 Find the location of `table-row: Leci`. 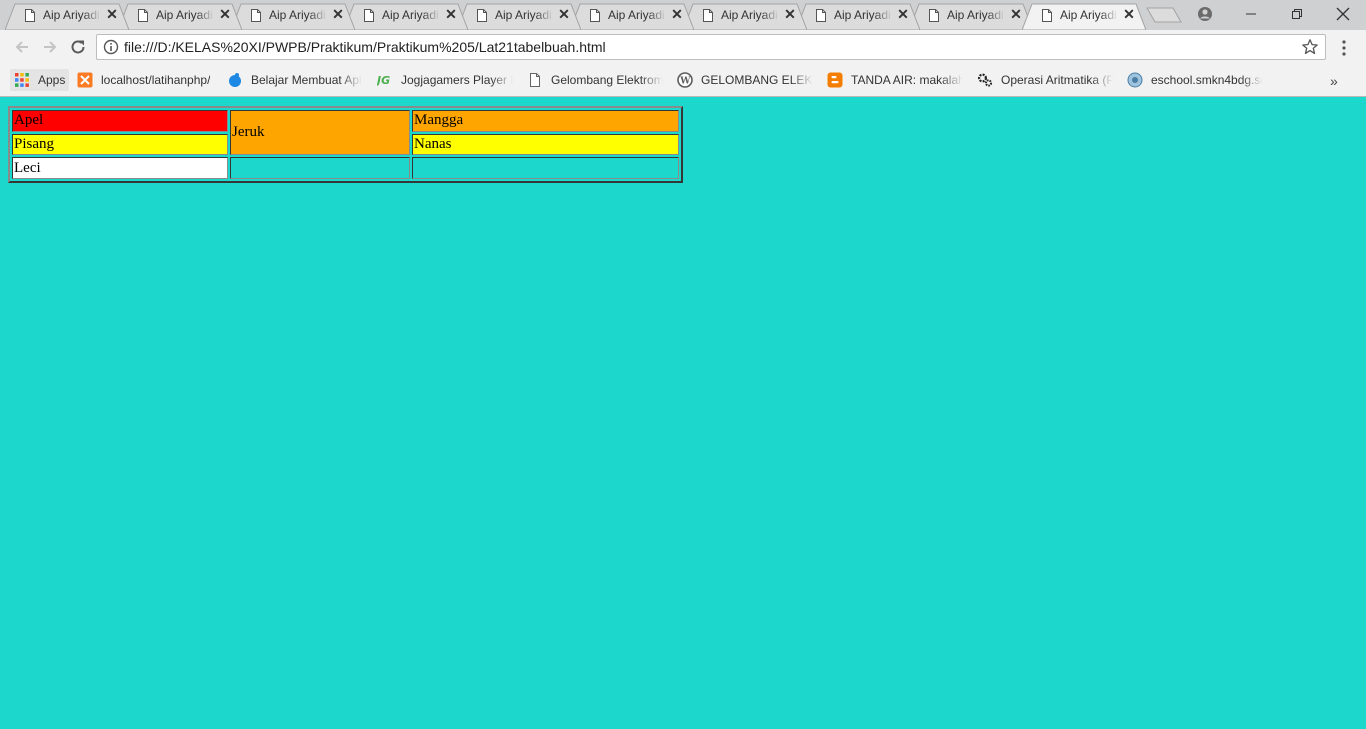

table-row: Leci is located at coordinates (345, 168).